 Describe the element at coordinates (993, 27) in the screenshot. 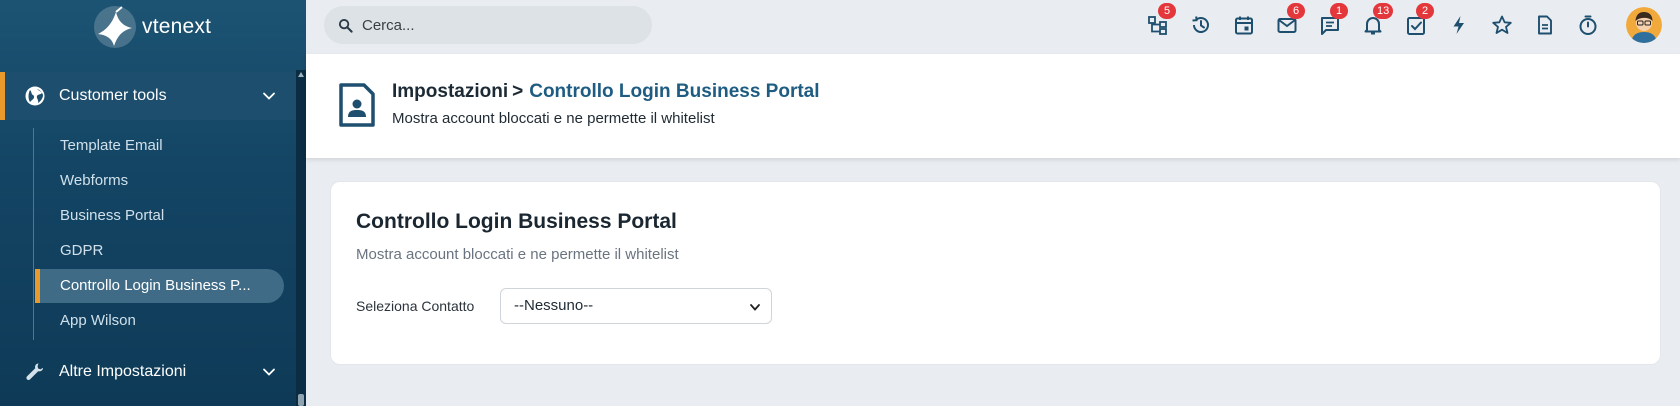

I see `topbar: 5 6 1 13` at that location.